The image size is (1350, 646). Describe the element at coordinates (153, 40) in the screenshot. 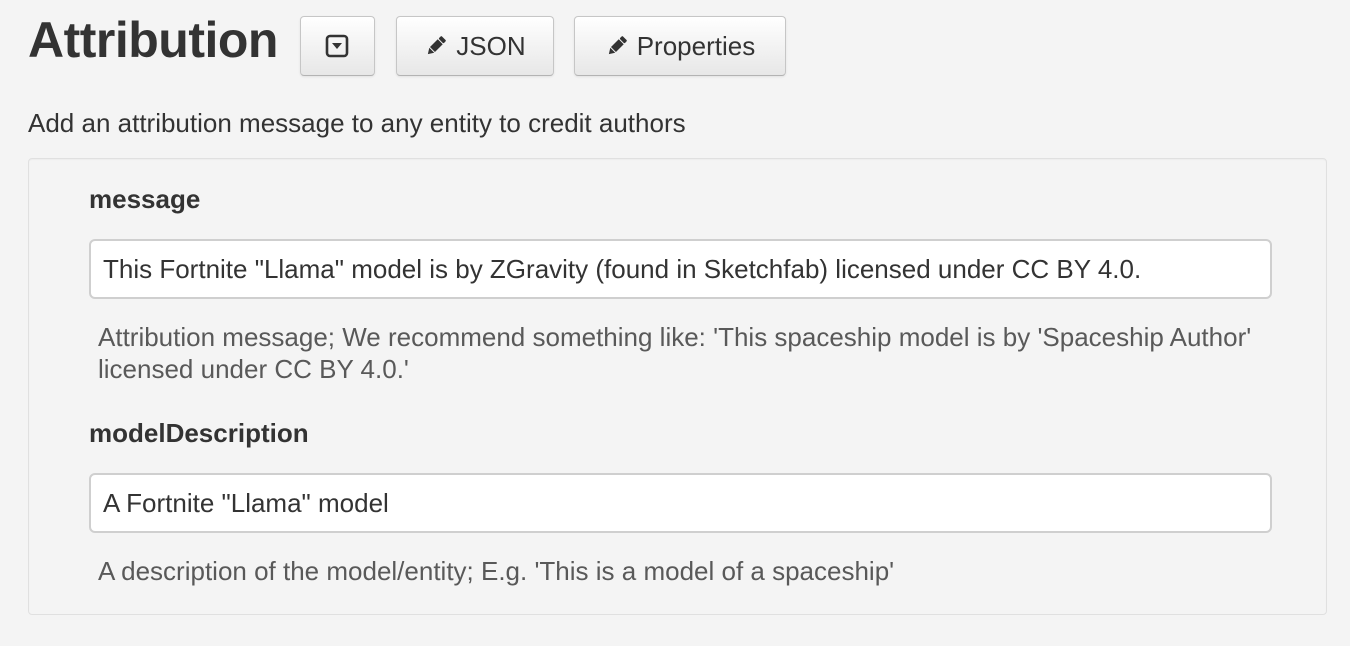

I see `page-title: Attribution` at that location.